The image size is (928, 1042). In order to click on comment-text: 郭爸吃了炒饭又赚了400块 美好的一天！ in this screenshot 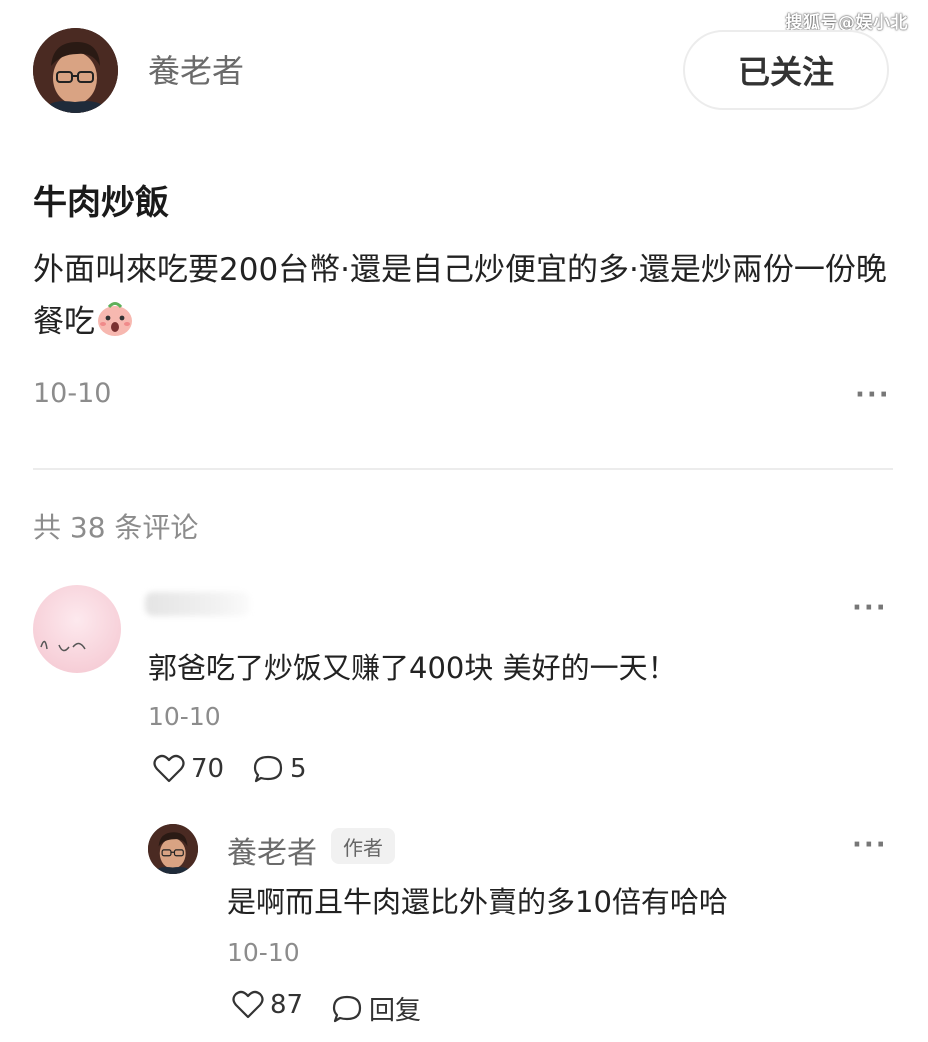, I will do `click(412, 668)`.